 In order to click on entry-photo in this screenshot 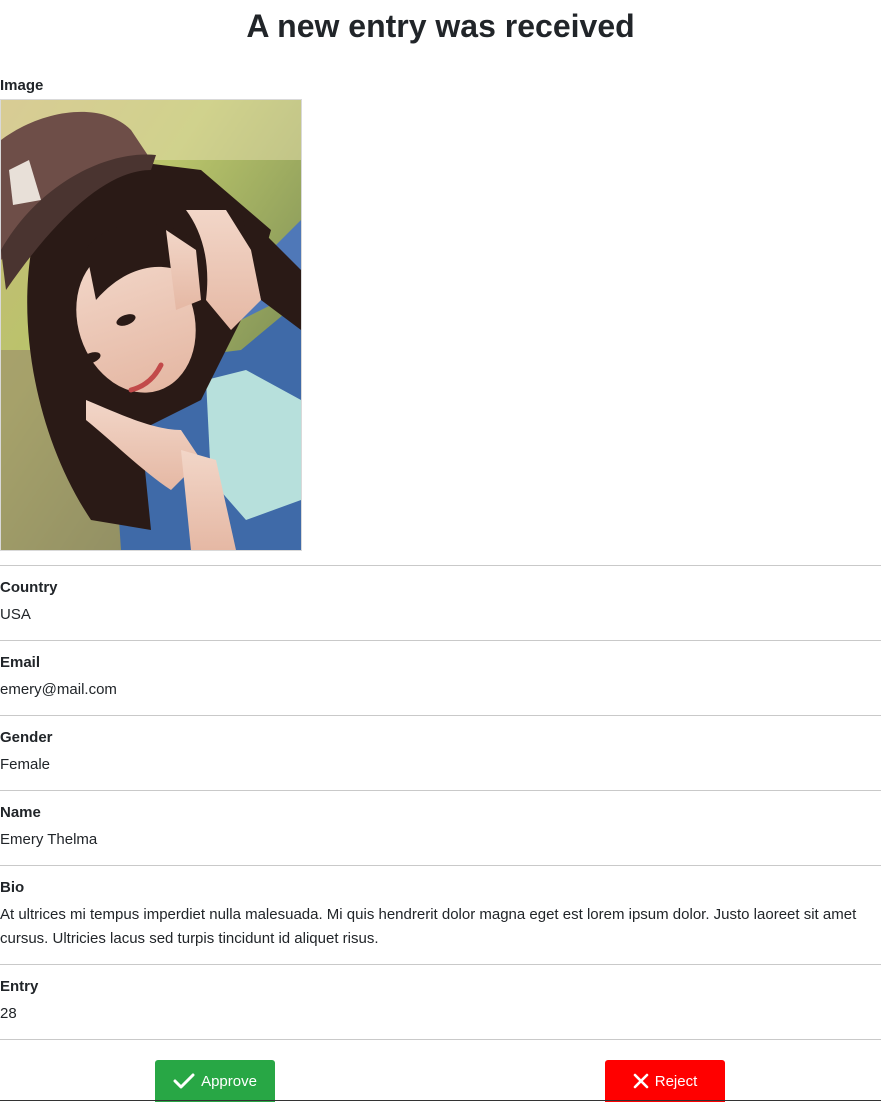, I will do `click(151, 325)`.